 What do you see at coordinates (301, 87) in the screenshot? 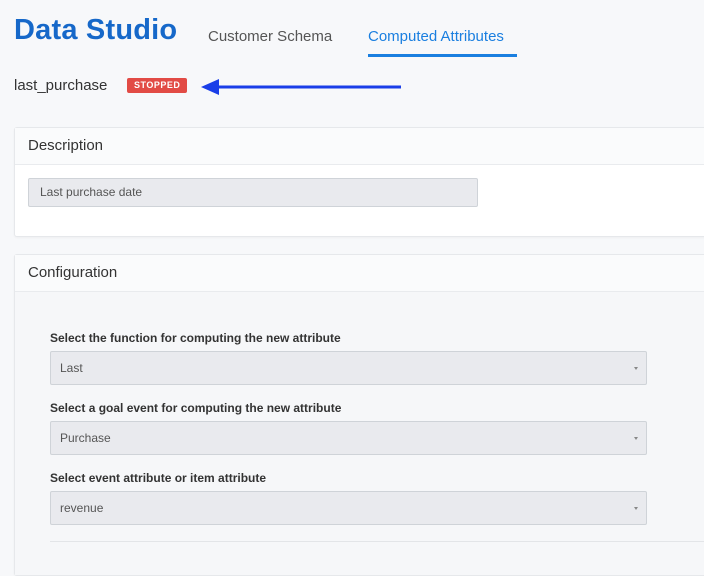
I see `arrow-left-icon` at bounding box center [301, 87].